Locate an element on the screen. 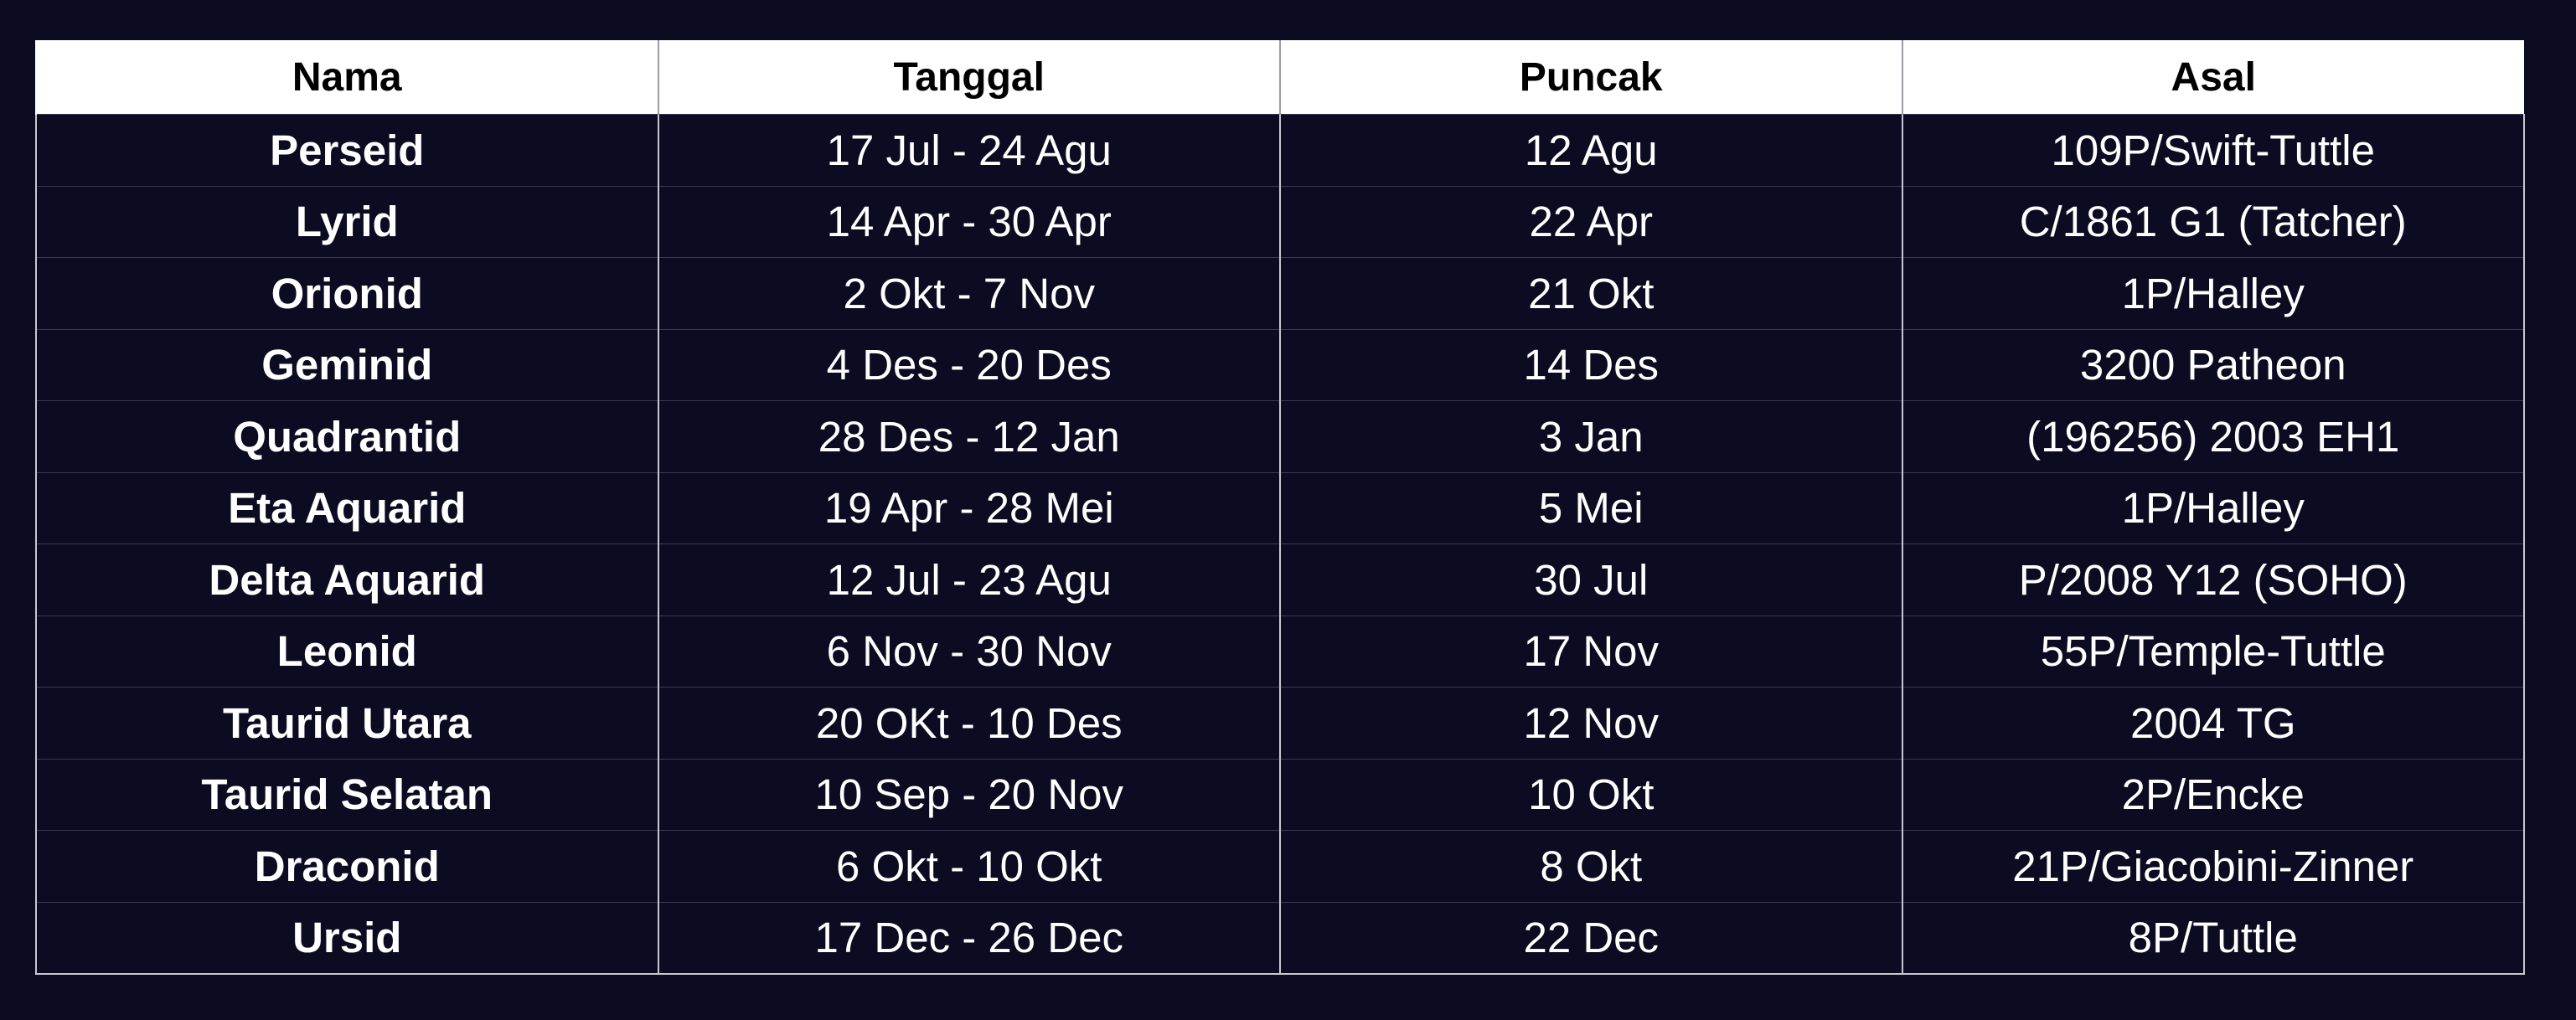  cell-asal: 3200 Patheon is located at coordinates (2213, 364).